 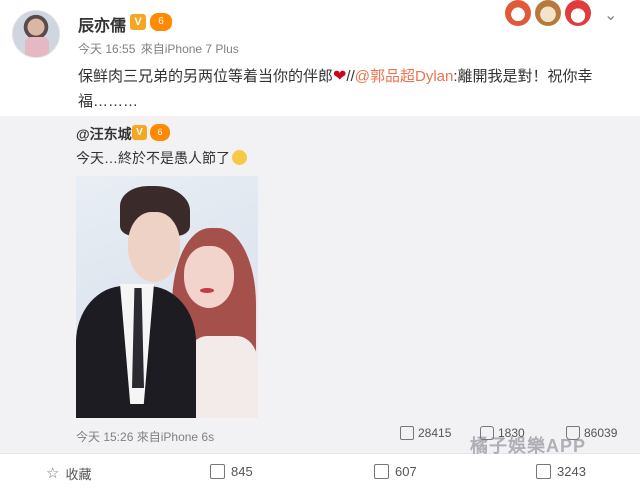 I want to click on repost-share-value: 28415, so click(x=435, y=433).